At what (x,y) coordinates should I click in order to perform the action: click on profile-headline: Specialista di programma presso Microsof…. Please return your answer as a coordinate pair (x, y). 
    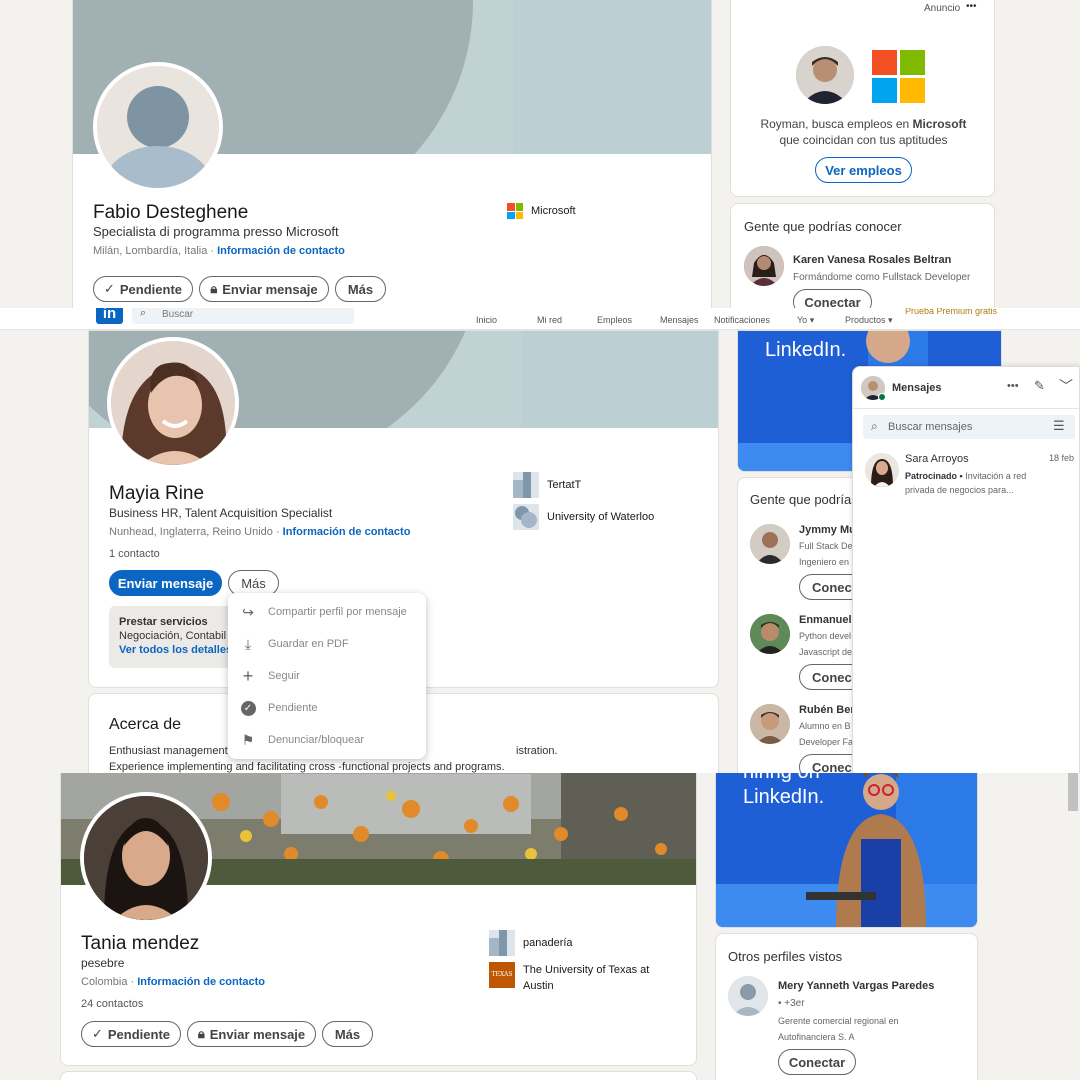
    Looking at the image, I should click on (216, 231).